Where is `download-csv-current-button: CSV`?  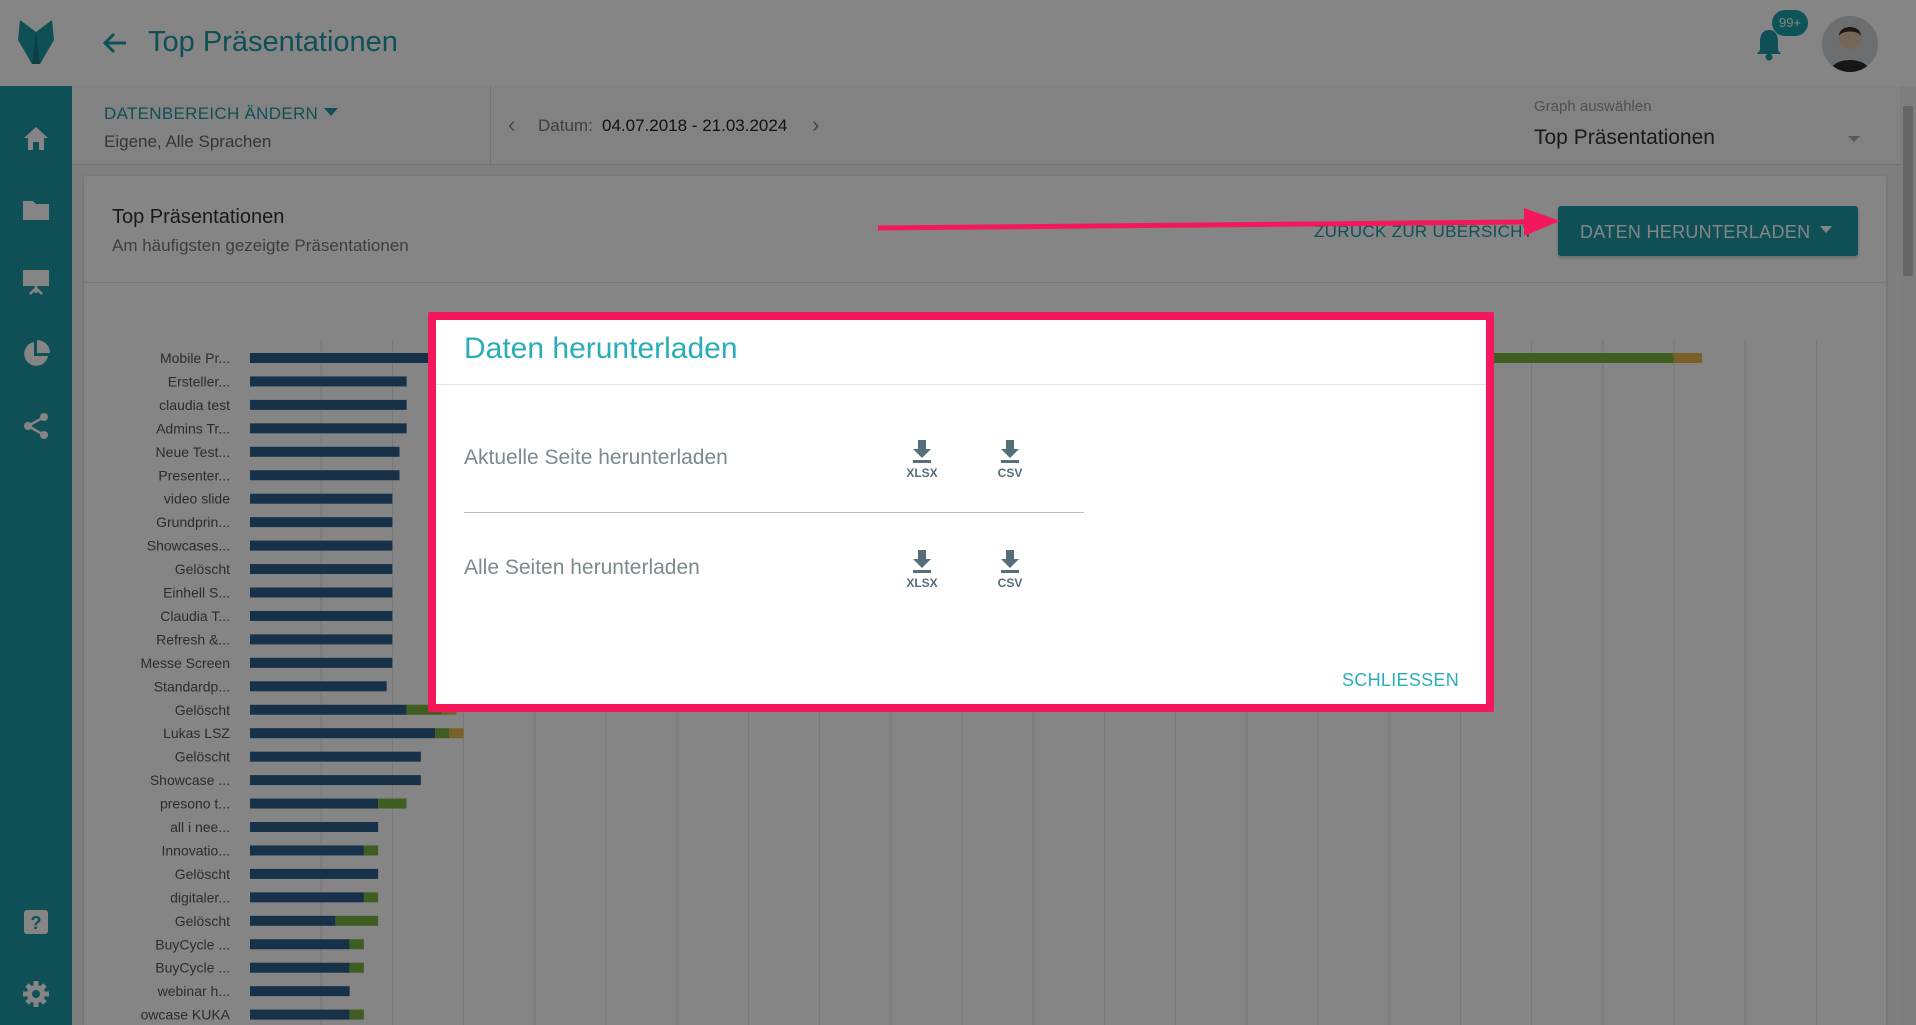 download-csv-current-button: CSV is located at coordinates (1010, 462).